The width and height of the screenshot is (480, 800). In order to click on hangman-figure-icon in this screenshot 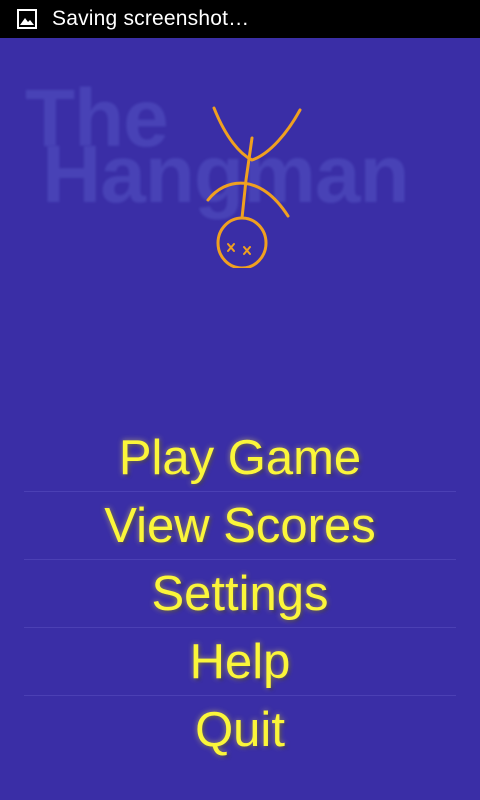, I will do `click(254, 187)`.